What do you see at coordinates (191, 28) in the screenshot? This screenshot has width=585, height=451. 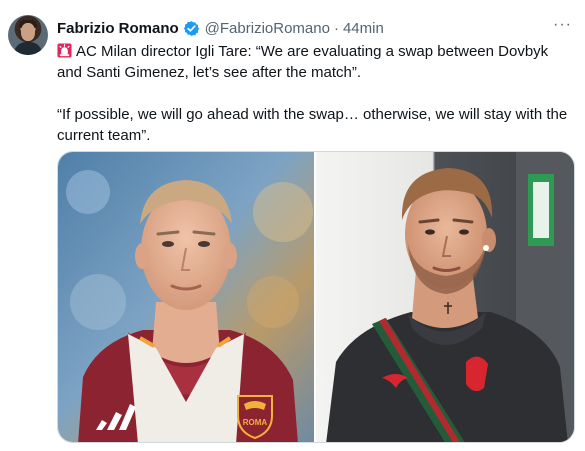 I see `verified-badge-icon` at bounding box center [191, 28].